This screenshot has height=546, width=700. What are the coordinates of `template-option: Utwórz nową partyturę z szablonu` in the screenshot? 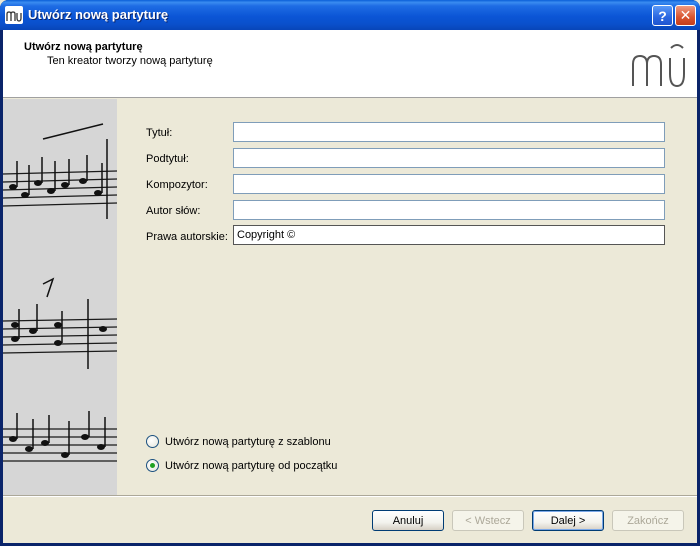 It's located at (238, 441).